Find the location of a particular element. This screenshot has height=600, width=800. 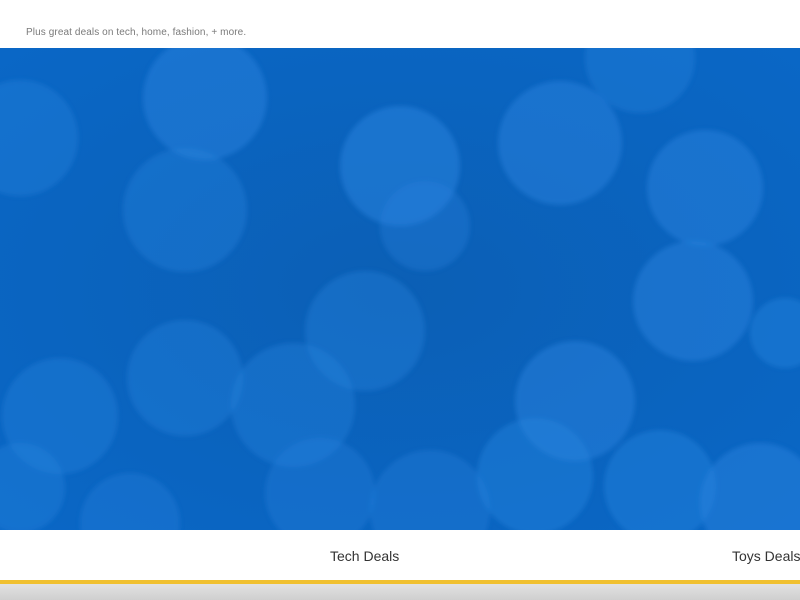

category-tabs: Tech Deals Toys Deals is located at coordinates (400, 555).